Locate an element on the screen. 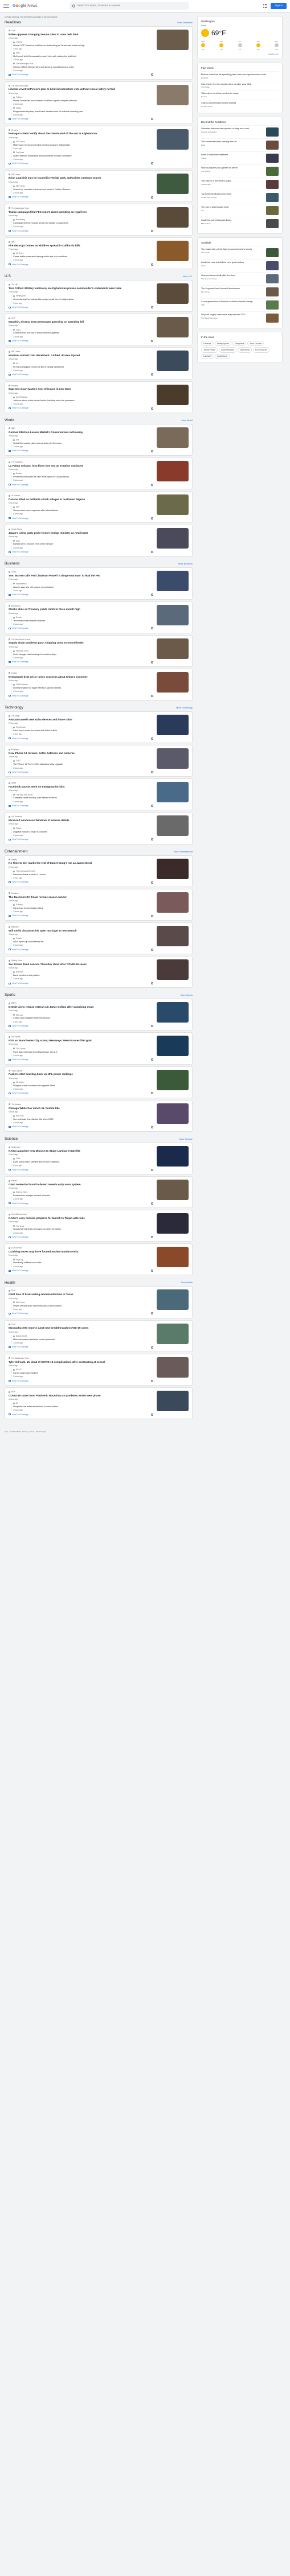 The width and height of the screenshot is (290, 2576). source-name: The Wall Street Journal is located at coordinates (21, 639).